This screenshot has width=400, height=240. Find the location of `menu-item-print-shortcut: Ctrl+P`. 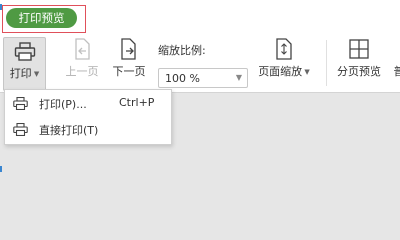

menu-item-print-shortcut: Ctrl+P is located at coordinates (137, 102).